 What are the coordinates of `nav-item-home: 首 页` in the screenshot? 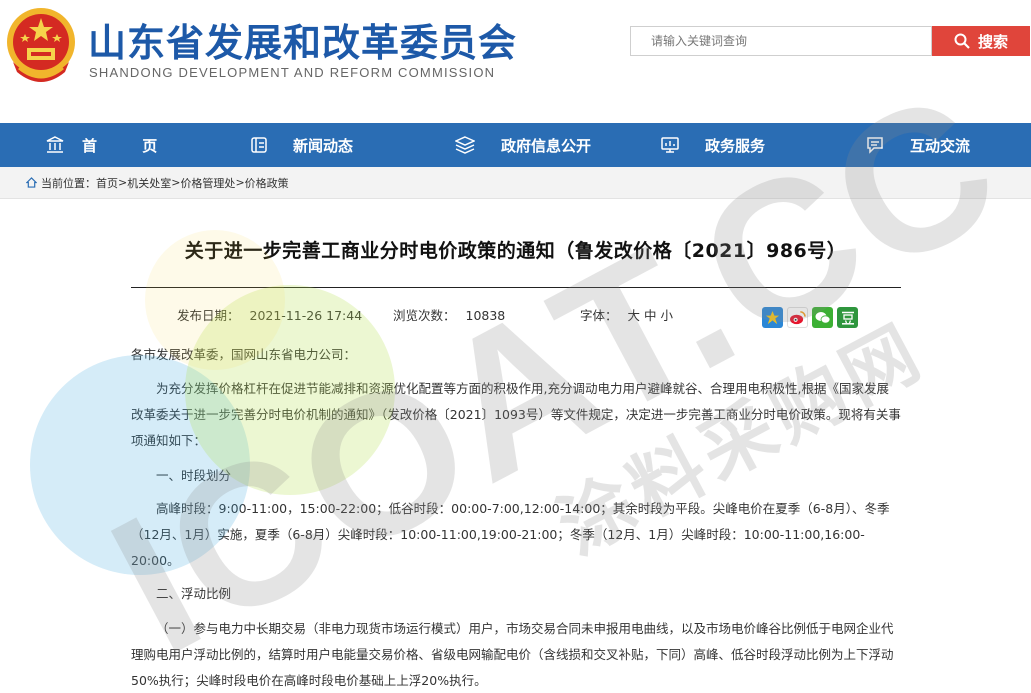 It's located at (111, 145).